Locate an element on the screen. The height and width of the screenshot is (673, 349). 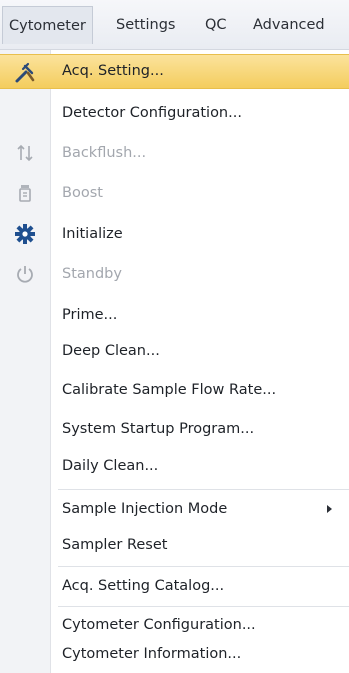
tools-icon is located at coordinates (25, 73).